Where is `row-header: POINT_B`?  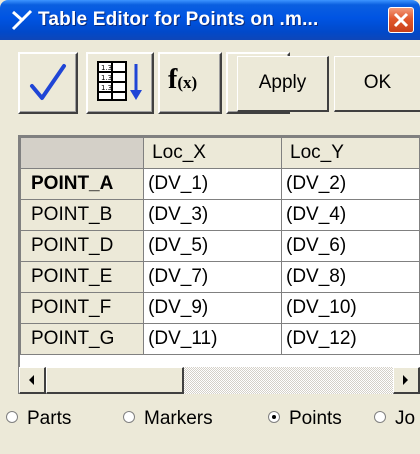 row-header: POINT_B is located at coordinates (82, 215).